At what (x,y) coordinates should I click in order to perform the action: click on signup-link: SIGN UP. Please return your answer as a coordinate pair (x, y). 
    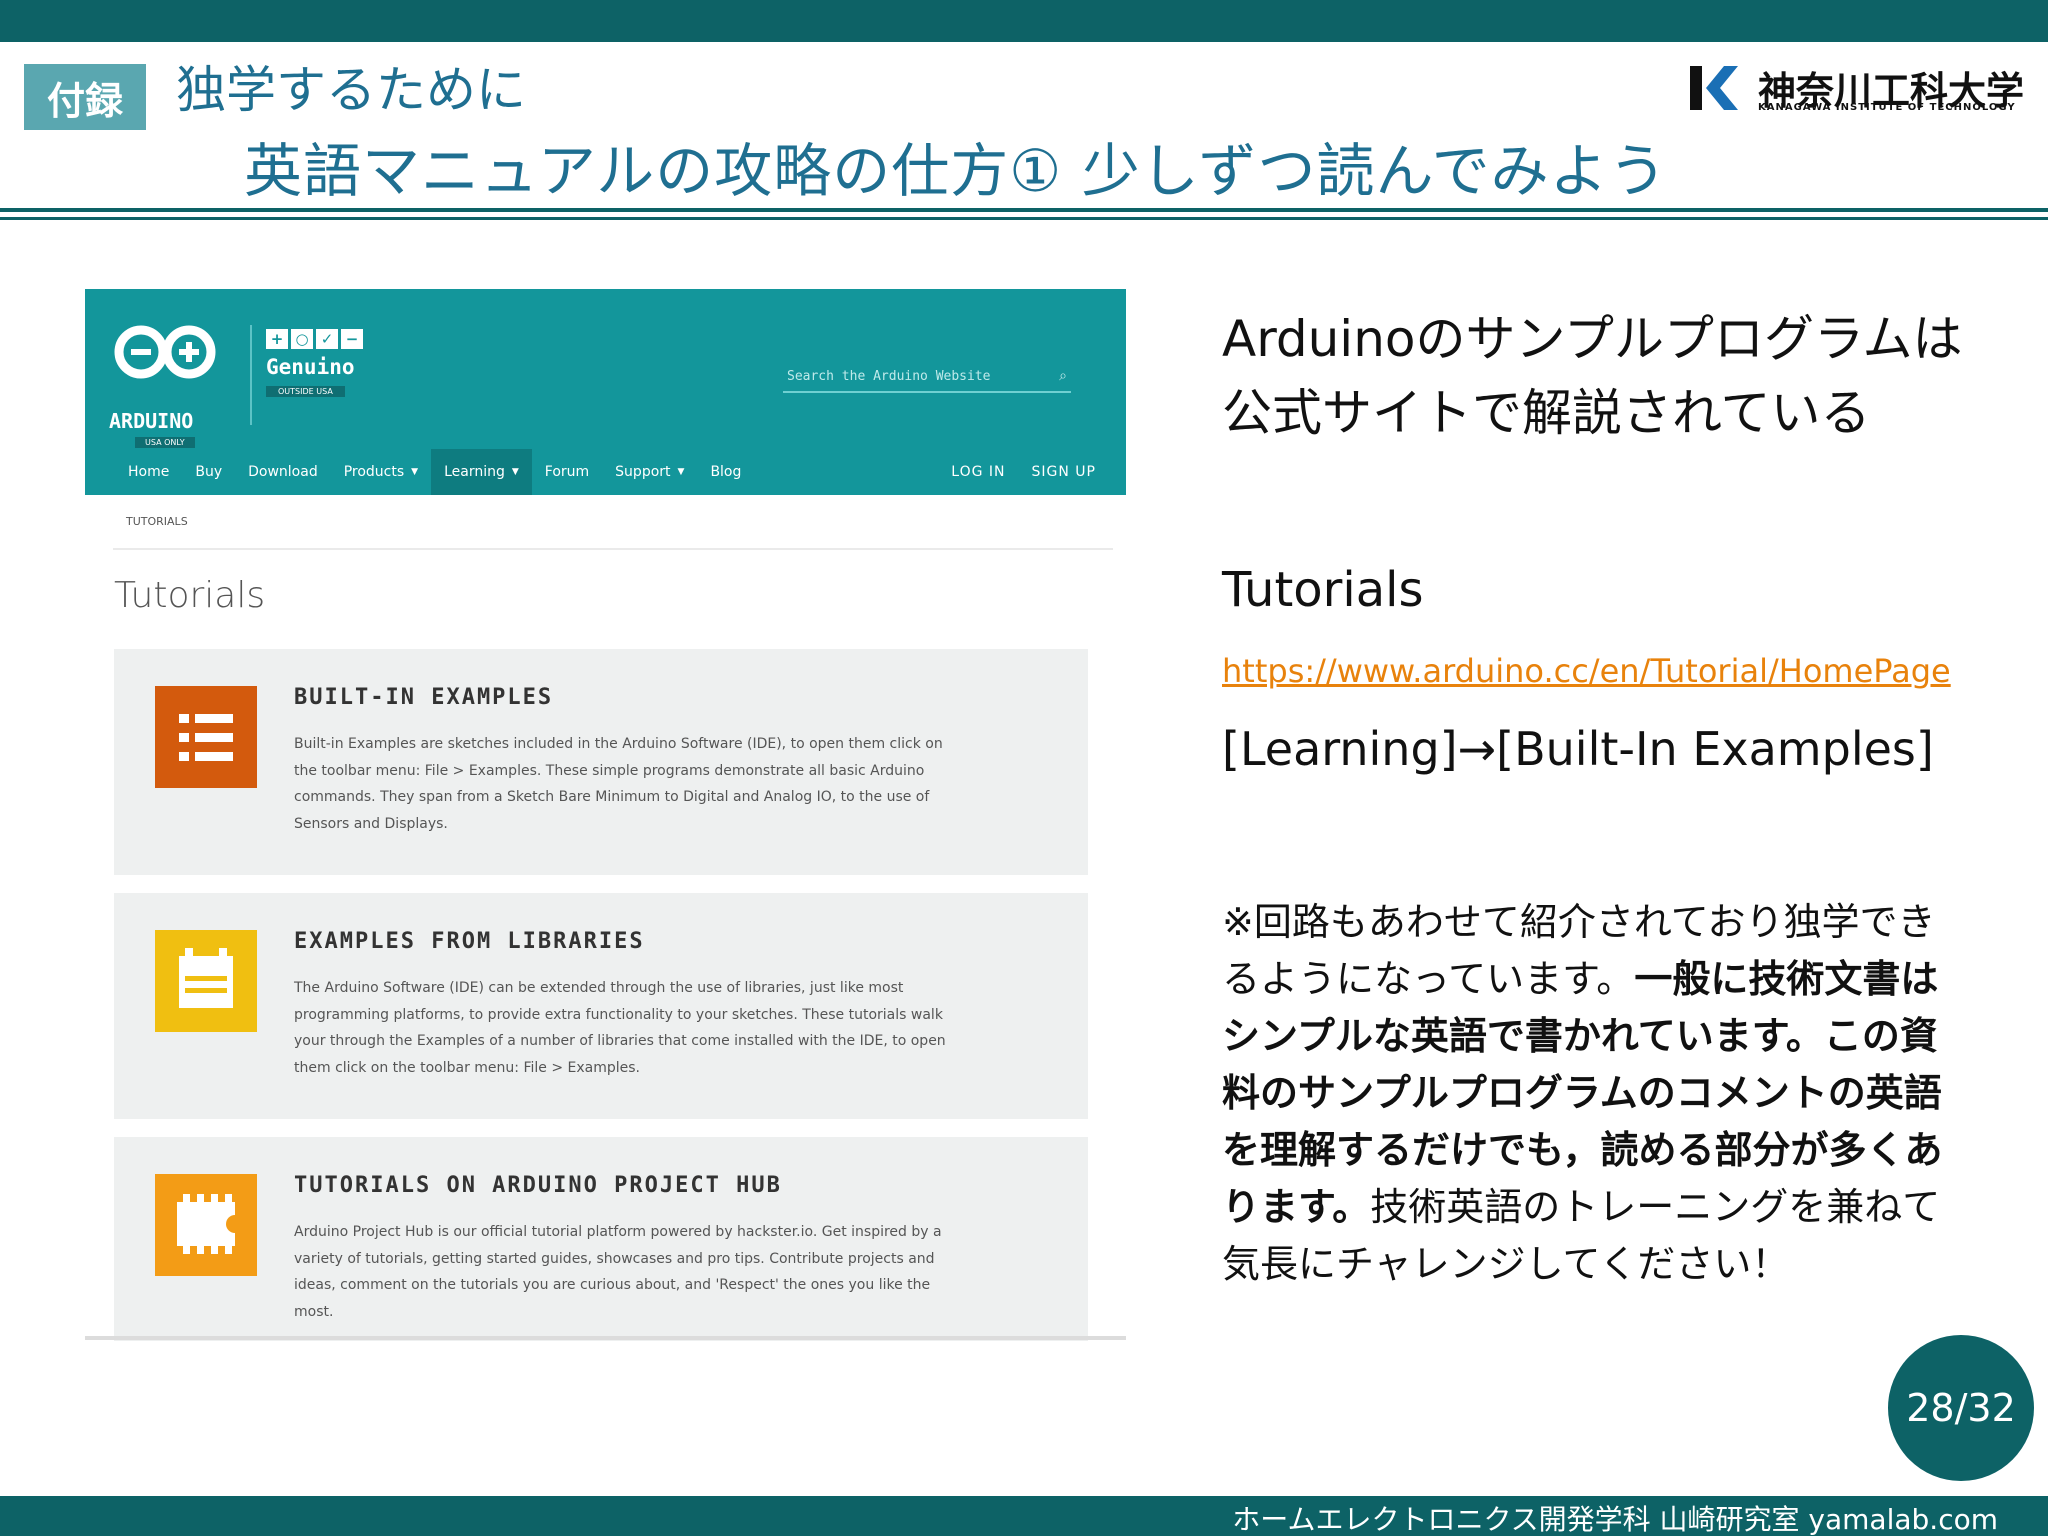
    Looking at the image, I should click on (1064, 472).